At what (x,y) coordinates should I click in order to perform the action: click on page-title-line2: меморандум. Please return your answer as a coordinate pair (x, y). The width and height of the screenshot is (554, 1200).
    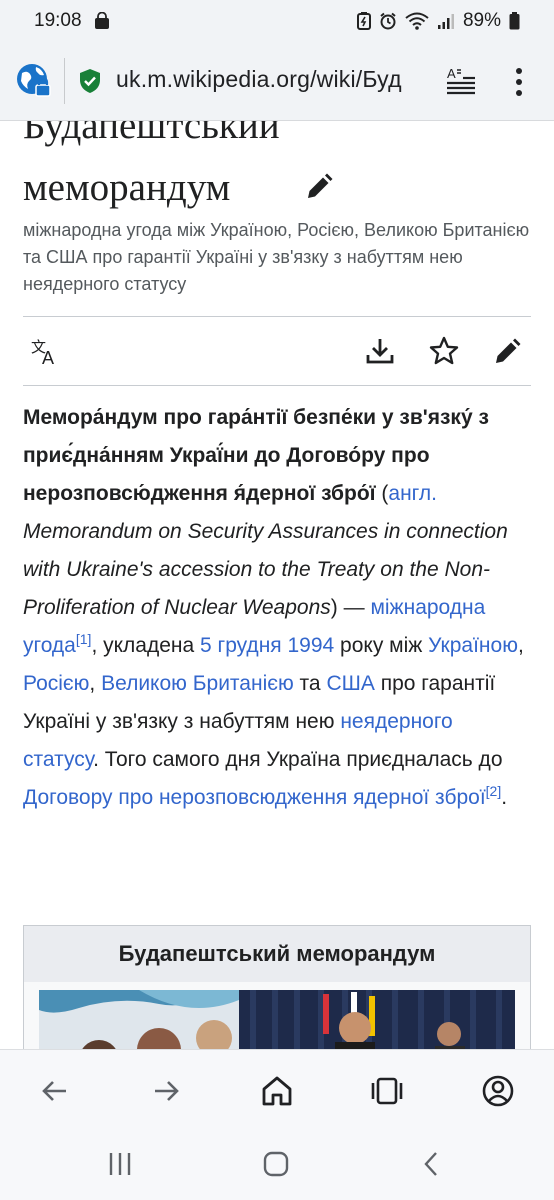
    Looking at the image, I should click on (127, 187).